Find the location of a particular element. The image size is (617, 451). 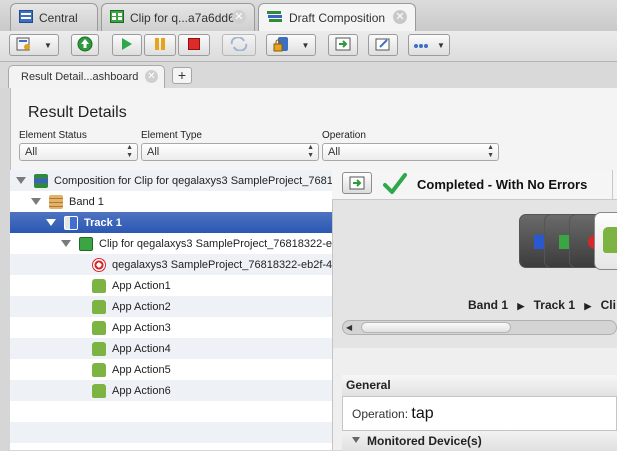

general-section-header: General is located at coordinates (479, 386).